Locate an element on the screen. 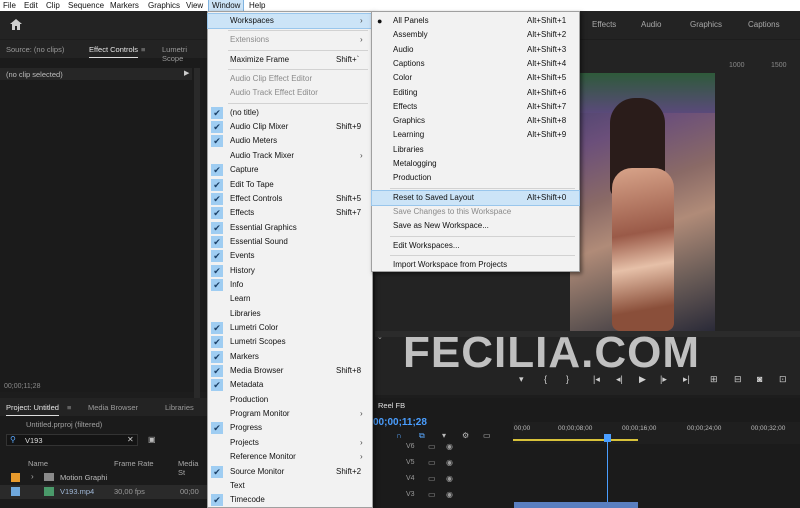  menu-help: Help is located at coordinates (257, 5).